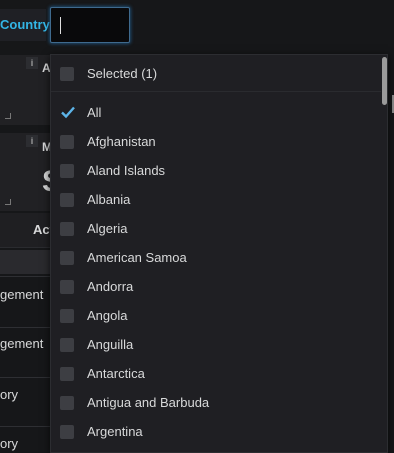 This screenshot has height=453, width=394. I want to click on country-option: Anguilla, so click(216, 345).